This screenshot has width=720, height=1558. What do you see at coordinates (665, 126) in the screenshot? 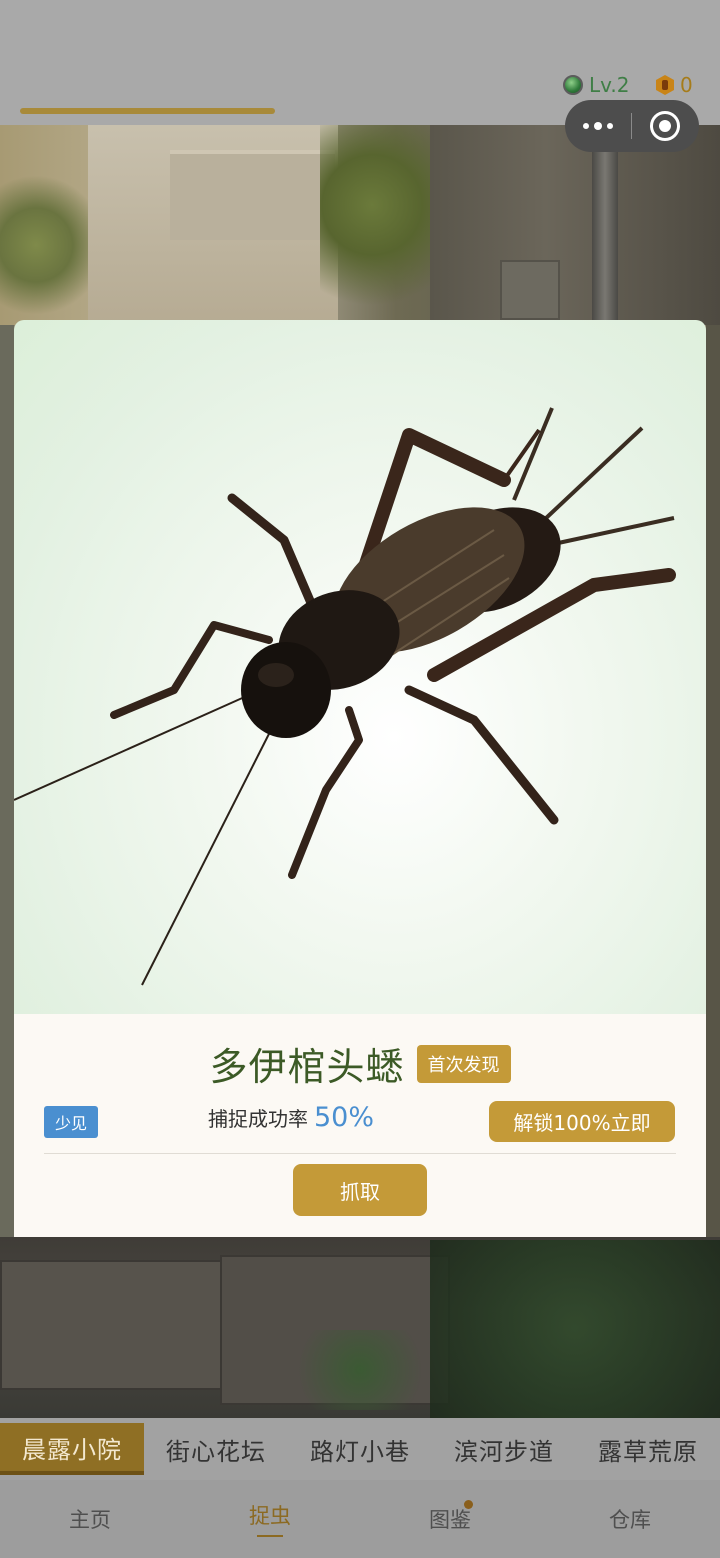
I see `target-circle-icon` at bounding box center [665, 126].